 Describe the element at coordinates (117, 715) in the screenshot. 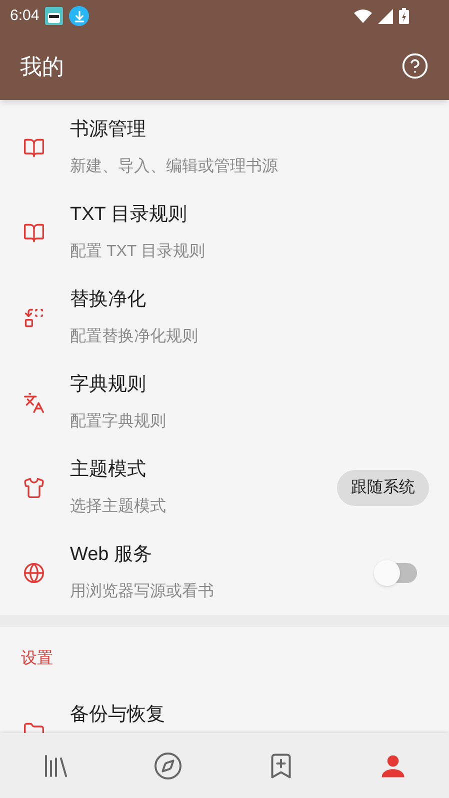

I see `item-title: 备份与恢复` at that location.